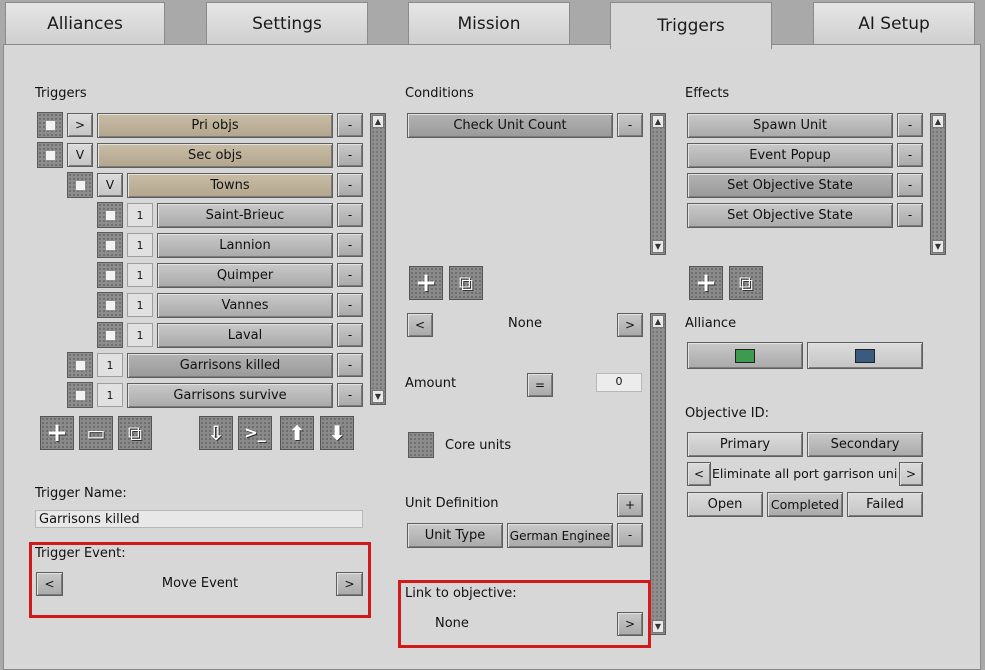  What do you see at coordinates (938, 184) in the screenshot?
I see `effects-scrollbar: ▲ ▼` at bounding box center [938, 184].